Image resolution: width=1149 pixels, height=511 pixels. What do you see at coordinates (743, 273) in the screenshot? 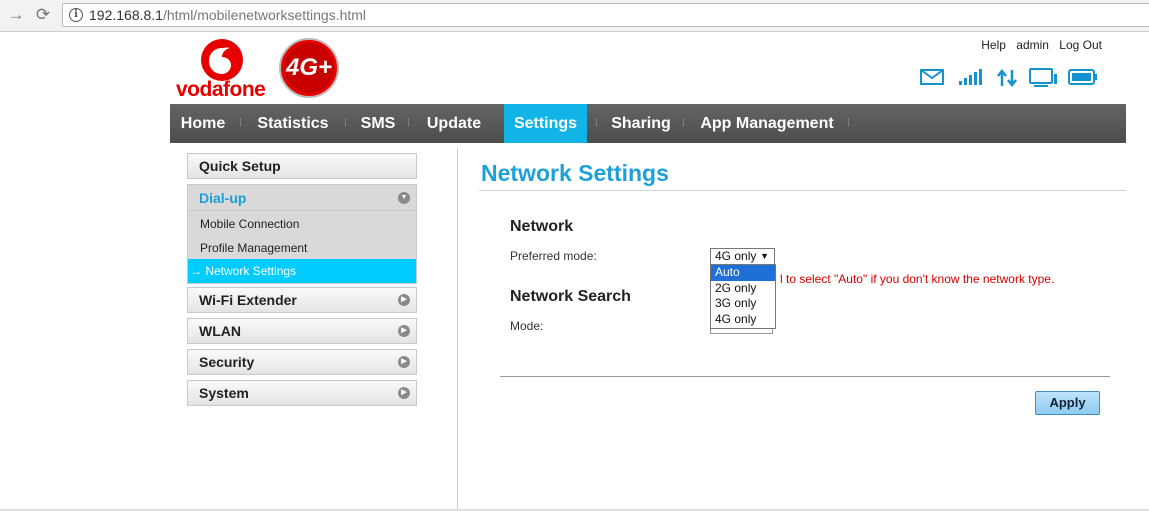
I see `option-auto: Auto` at bounding box center [743, 273].